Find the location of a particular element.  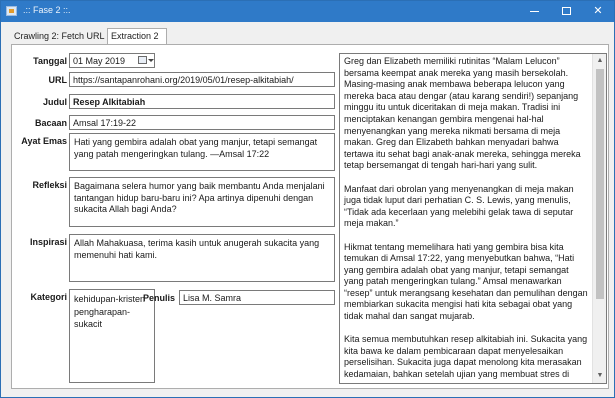

tanggal-label: Tanggal is located at coordinates (50, 61).